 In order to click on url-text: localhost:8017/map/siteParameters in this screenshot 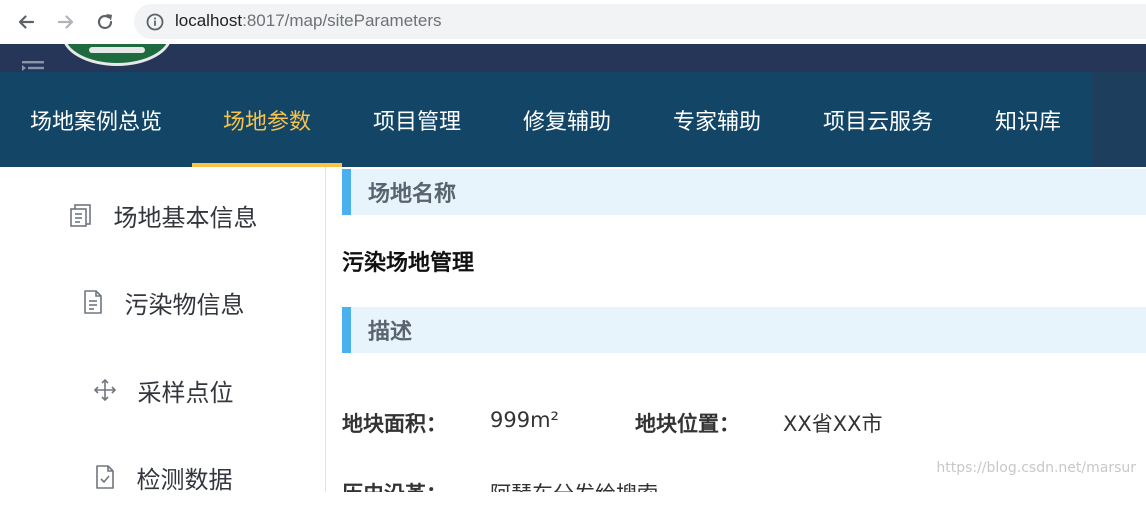, I will do `click(308, 21)`.